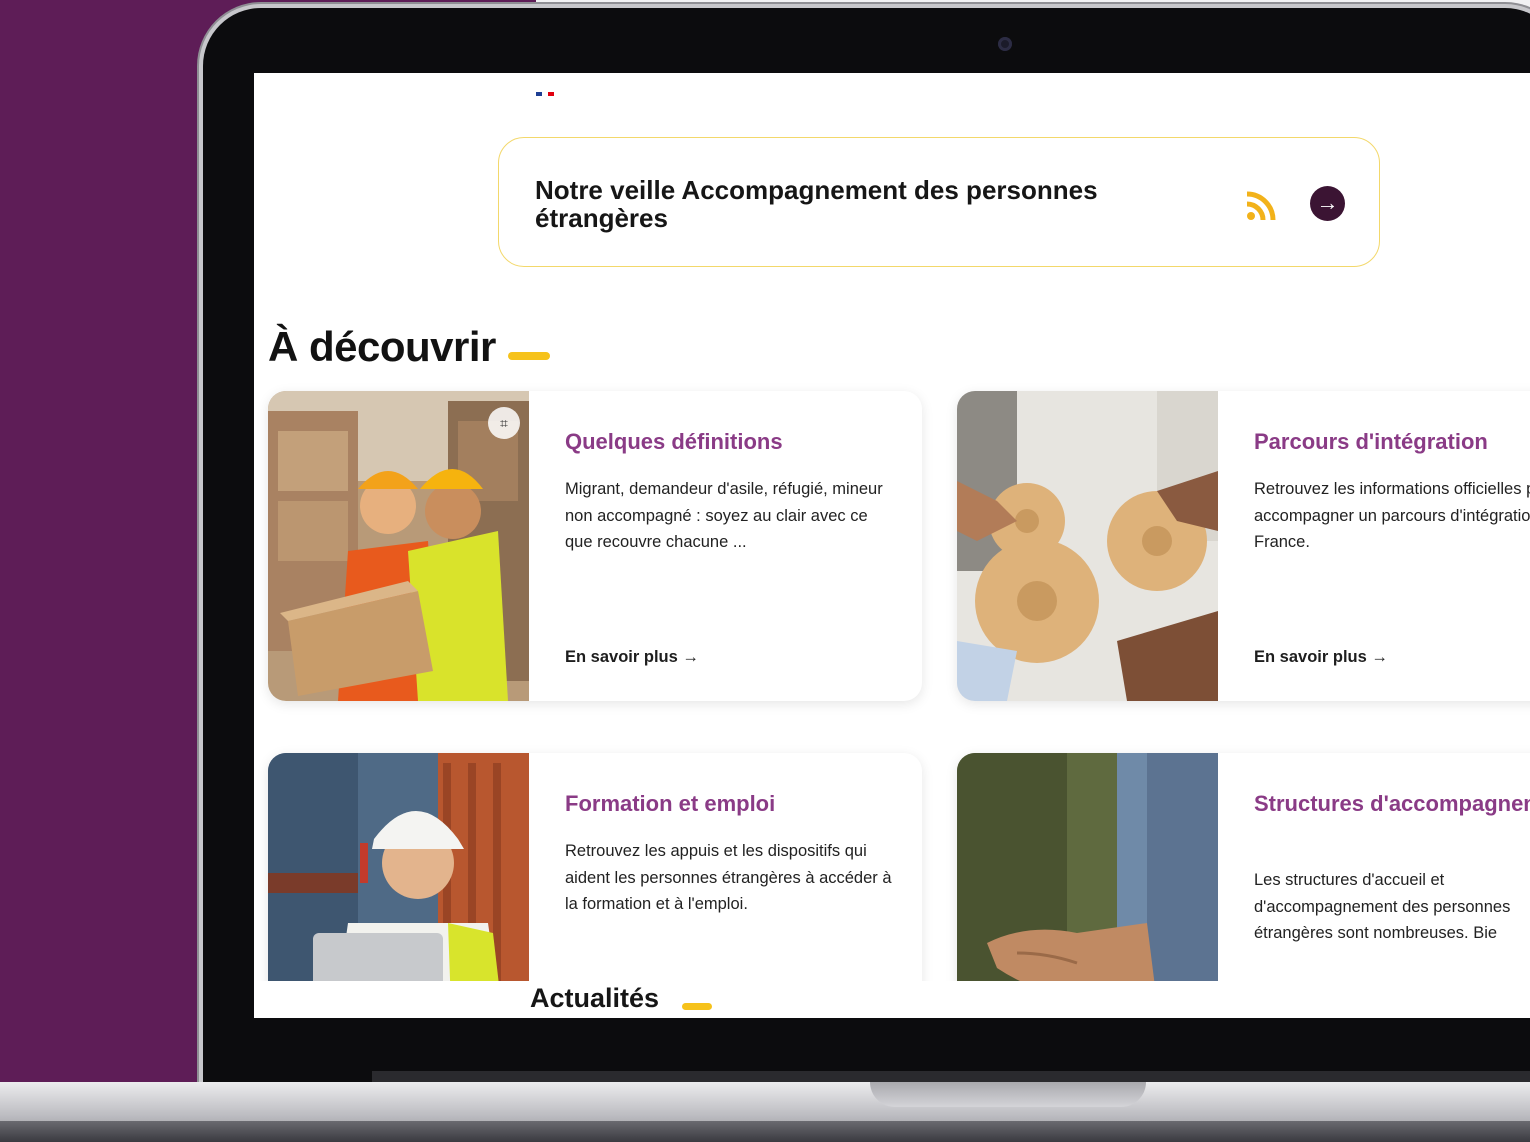 This screenshot has width=1530, height=1142. I want to click on french-flag-logo, so click(546, 89).